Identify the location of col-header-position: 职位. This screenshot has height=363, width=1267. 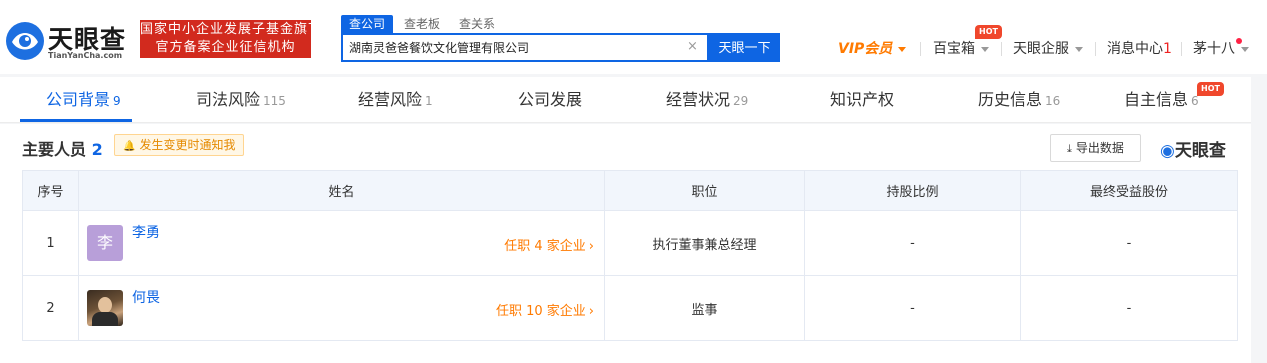
(704, 190).